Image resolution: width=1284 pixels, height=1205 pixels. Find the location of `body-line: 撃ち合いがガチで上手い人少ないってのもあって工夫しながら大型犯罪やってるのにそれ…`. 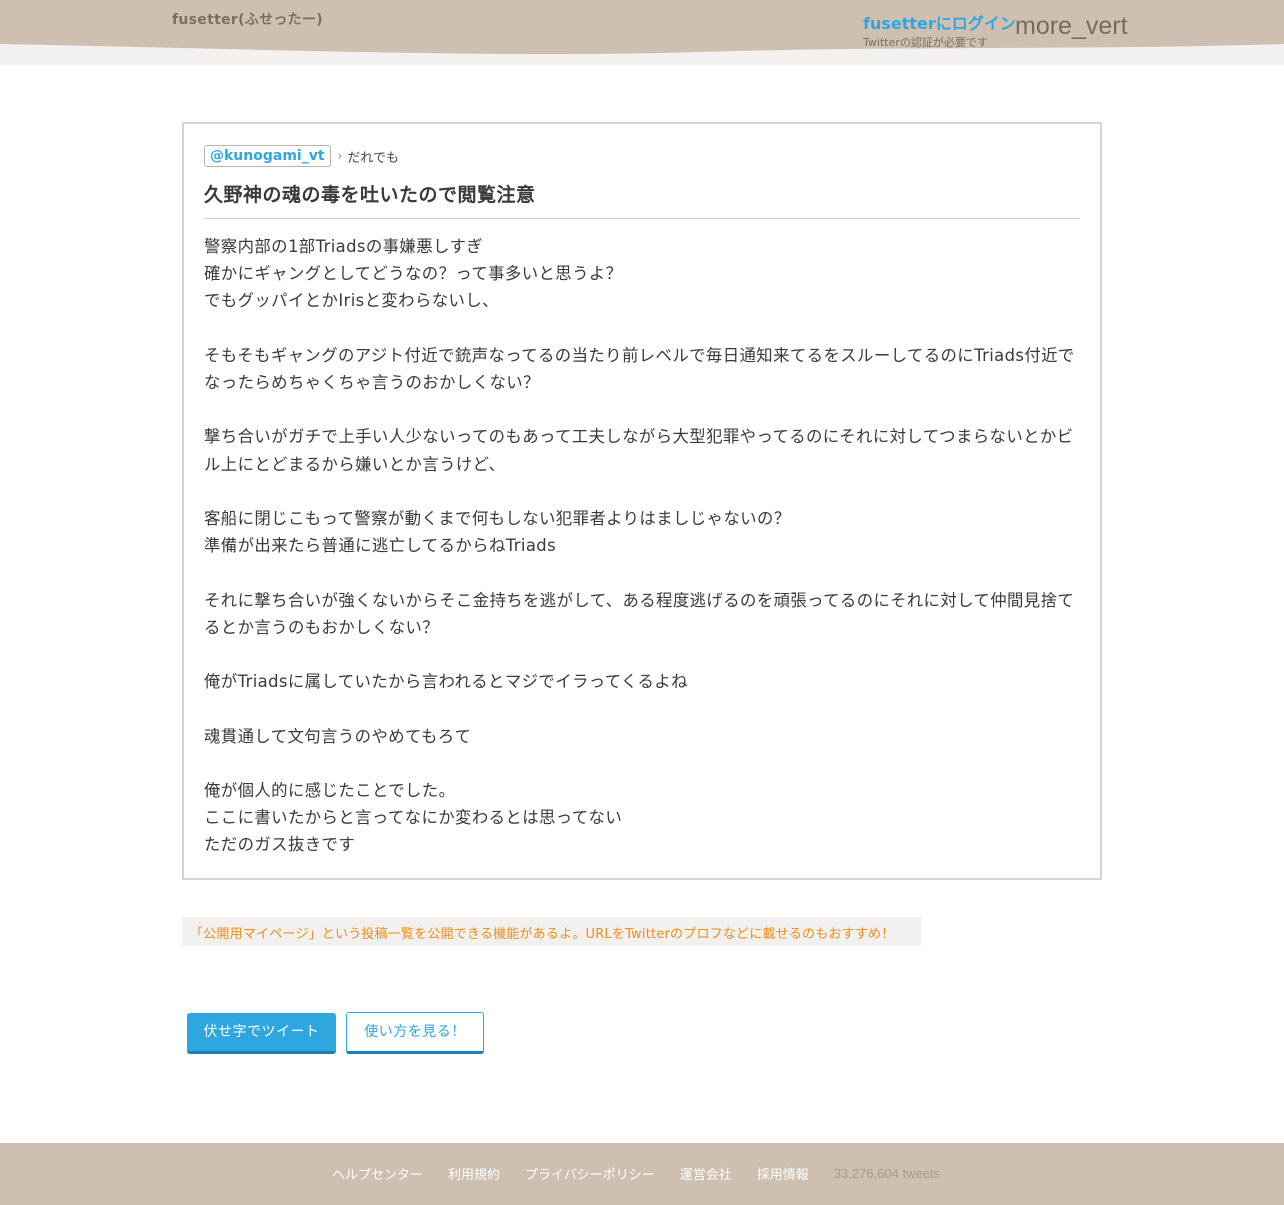

body-line: 撃ち合いがガチで上手い人少ないってのもあって工夫しながら大型犯罪やってるのにそれ… is located at coordinates (639, 437).